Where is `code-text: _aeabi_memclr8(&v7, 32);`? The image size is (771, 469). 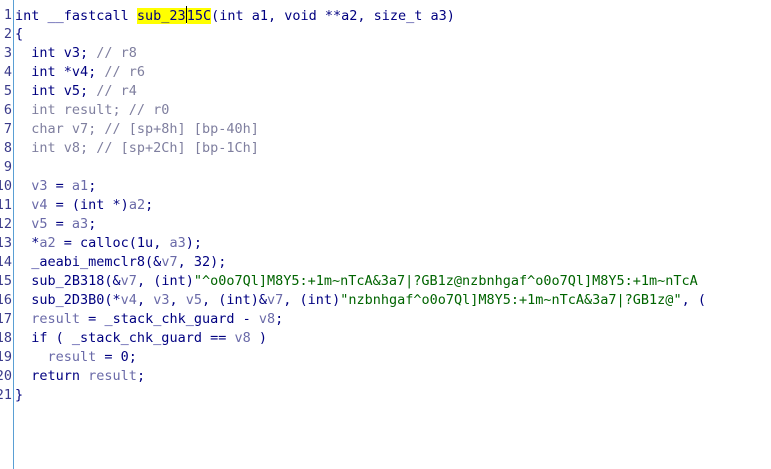 code-text: _aeabi_memclr8(&v7, 32); is located at coordinates (120, 262).